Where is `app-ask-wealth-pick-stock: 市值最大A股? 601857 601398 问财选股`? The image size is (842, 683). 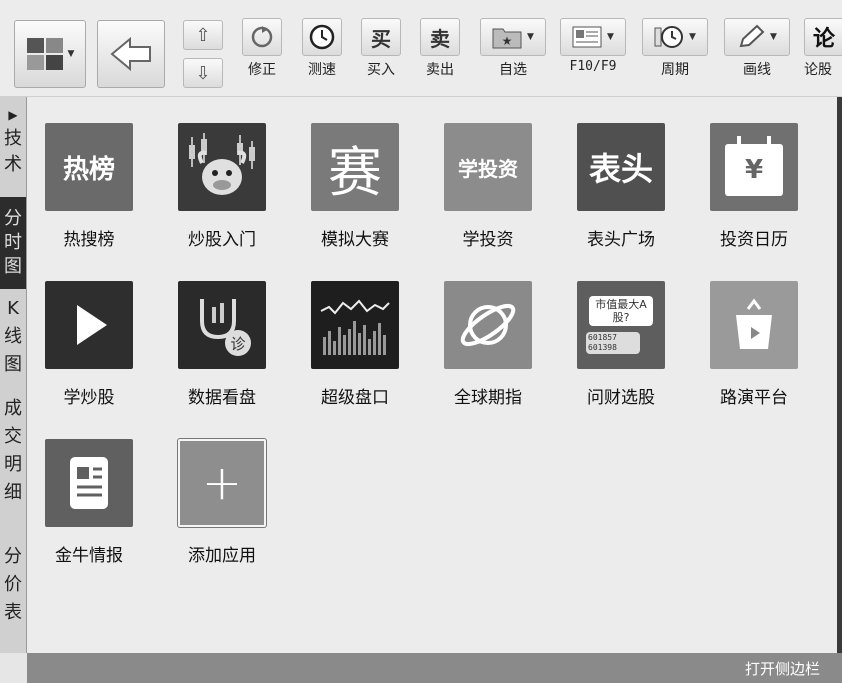 app-ask-wealth-pick-stock: 市值最大A股? 601857 601398 问财选股 is located at coordinates (621, 344).